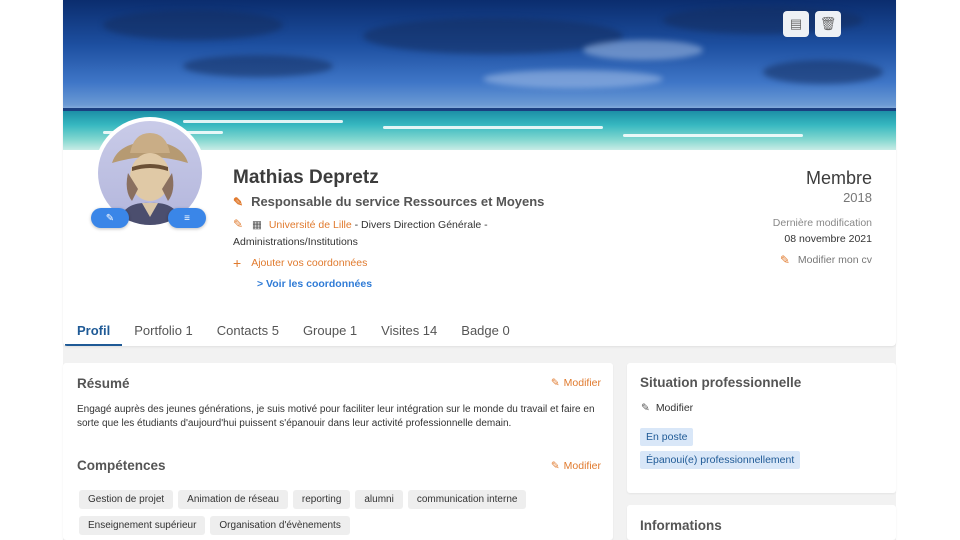 The width and height of the screenshot is (960, 540). Describe the element at coordinates (582, 466) in the screenshot. I see `edit-skills-label: Modifier` at that location.